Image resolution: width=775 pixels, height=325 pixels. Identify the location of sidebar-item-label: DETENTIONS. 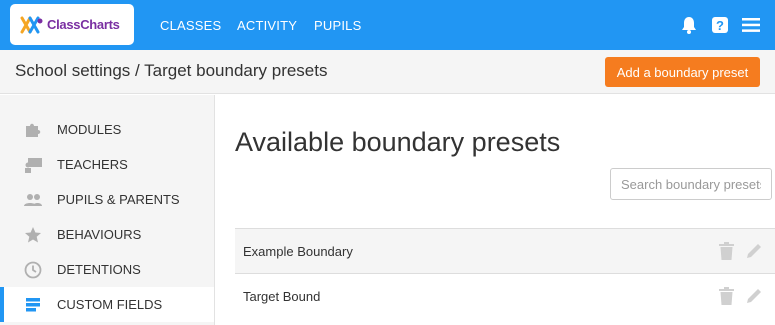
(99, 269).